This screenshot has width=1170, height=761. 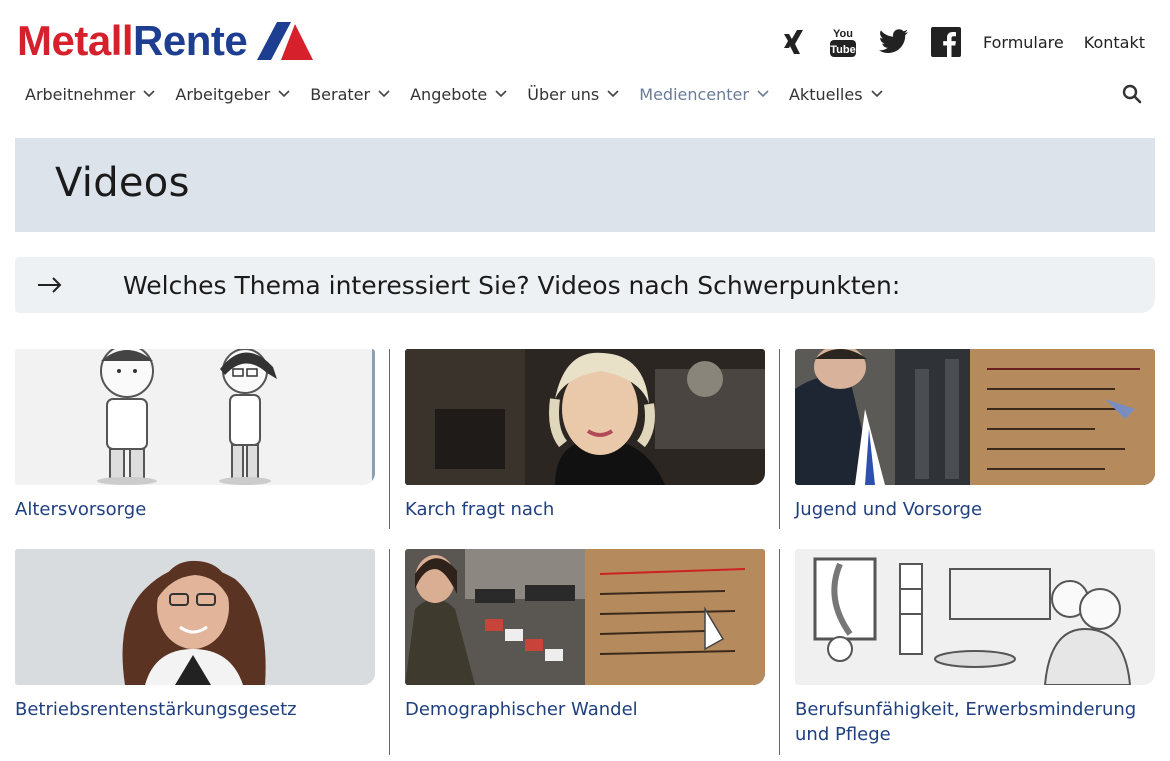 What do you see at coordinates (843, 42) in the screenshot?
I see `youtube-icon: You Tube` at bounding box center [843, 42].